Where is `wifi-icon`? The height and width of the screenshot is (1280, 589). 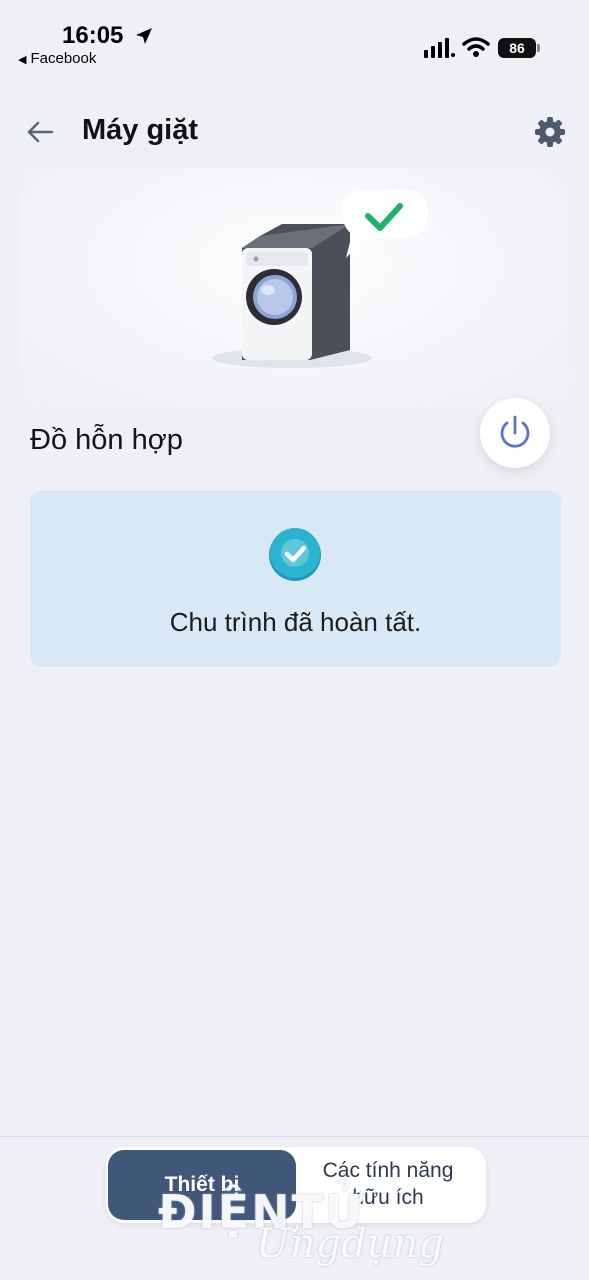 wifi-icon is located at coordinates (476, 47).